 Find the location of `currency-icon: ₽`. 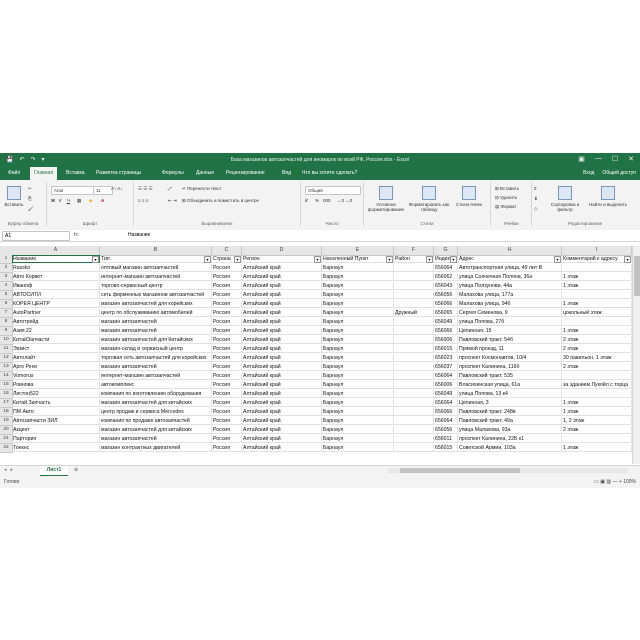

currency-icon: ₽ is located at coordinates (306, 201).